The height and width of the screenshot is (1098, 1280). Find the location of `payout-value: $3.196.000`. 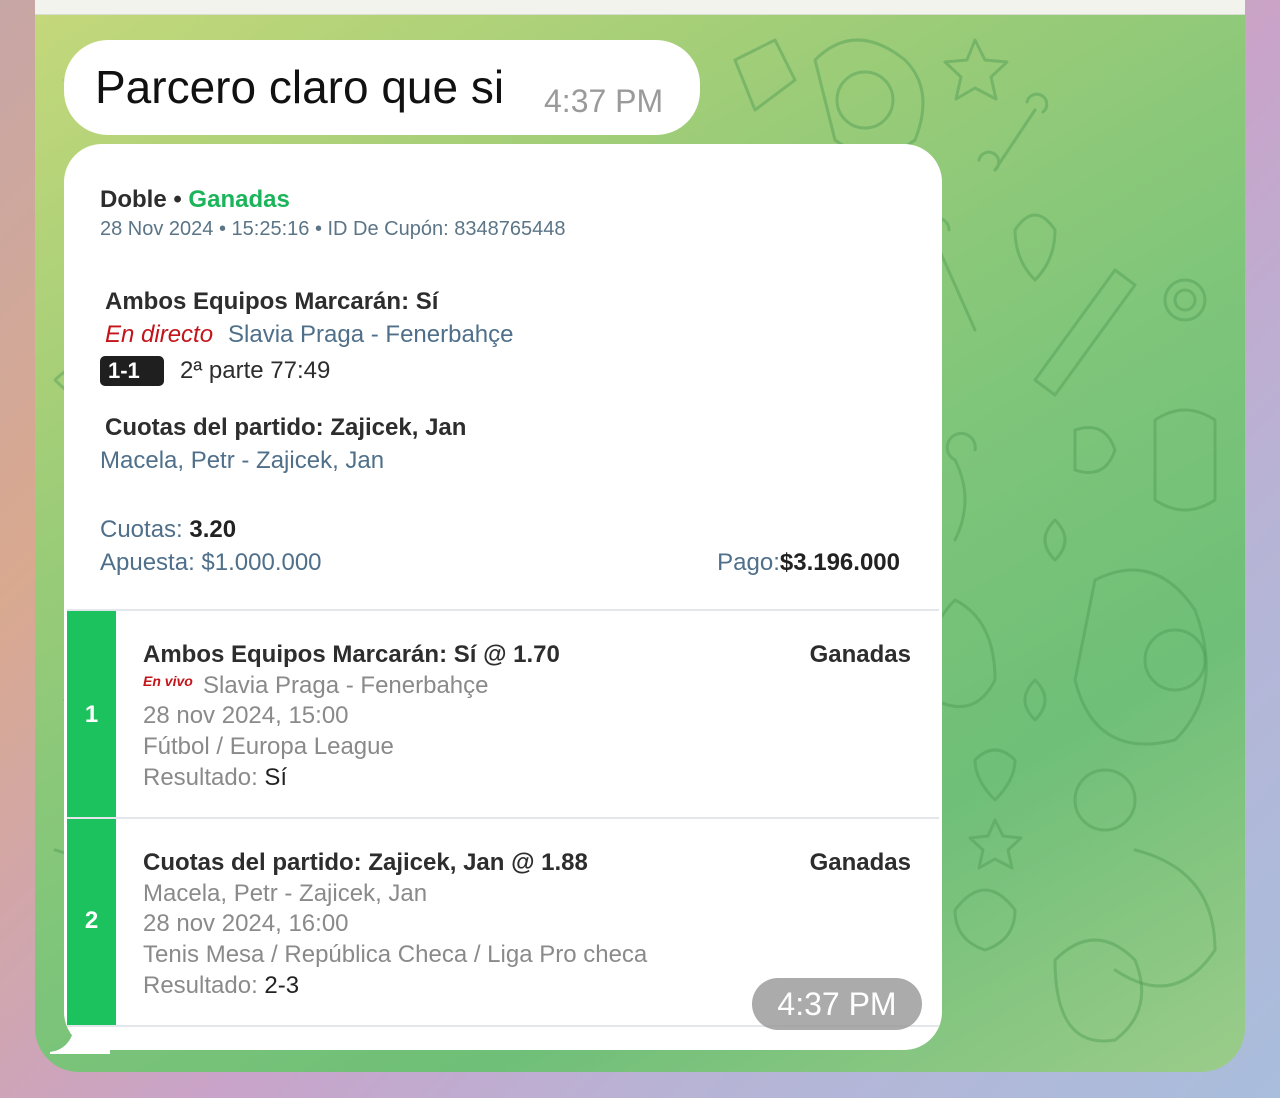

payout-value: $3.196.000 is located at coordinates (839, 562).